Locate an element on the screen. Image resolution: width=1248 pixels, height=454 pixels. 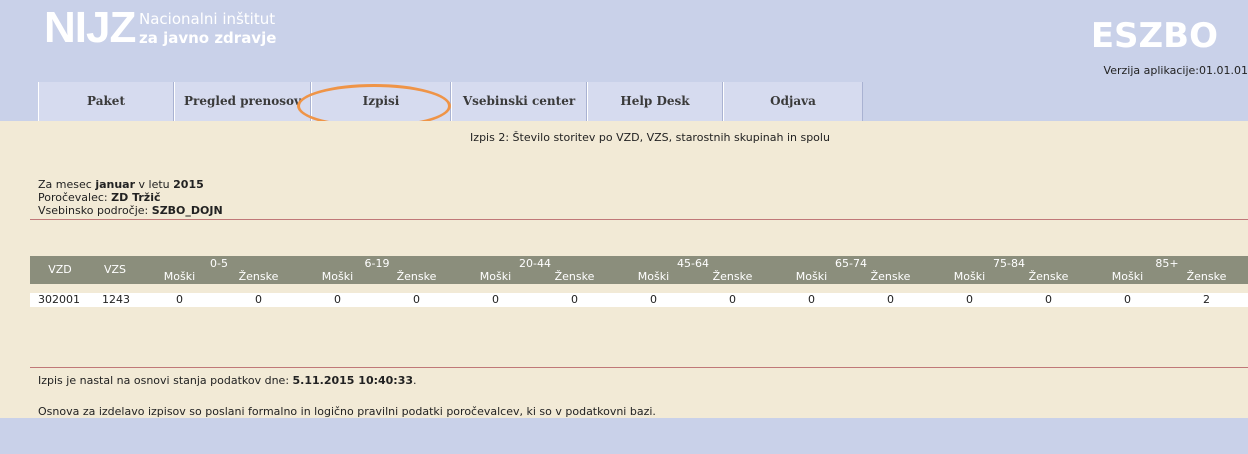
cell-vzs: 1243 is located at coordinates (116, 299).